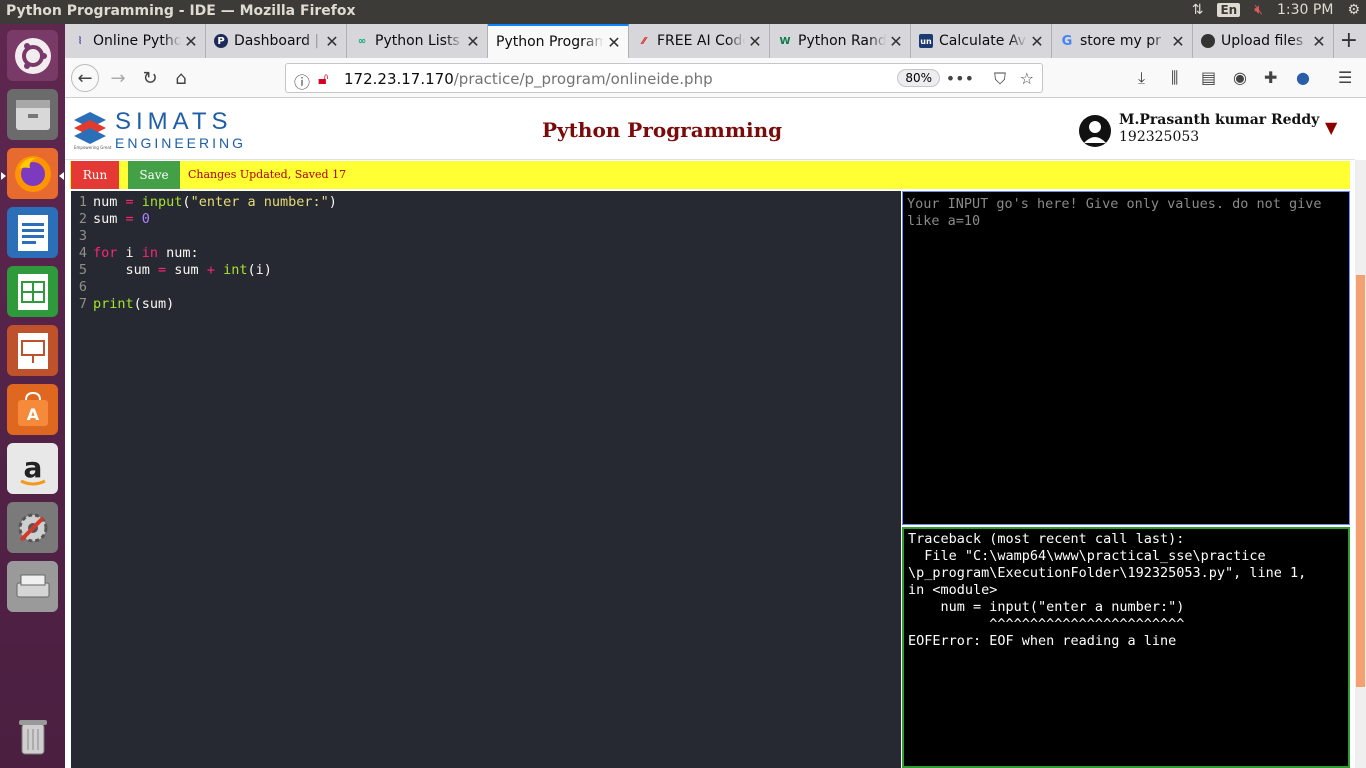 Image resolution: width=1366 pixels, height=768 pixels. What do you see at coordinates (181, 143) in the screenshot?
I see `logo-subtitle: ENGINEERING` at bounding box center [181, 143].